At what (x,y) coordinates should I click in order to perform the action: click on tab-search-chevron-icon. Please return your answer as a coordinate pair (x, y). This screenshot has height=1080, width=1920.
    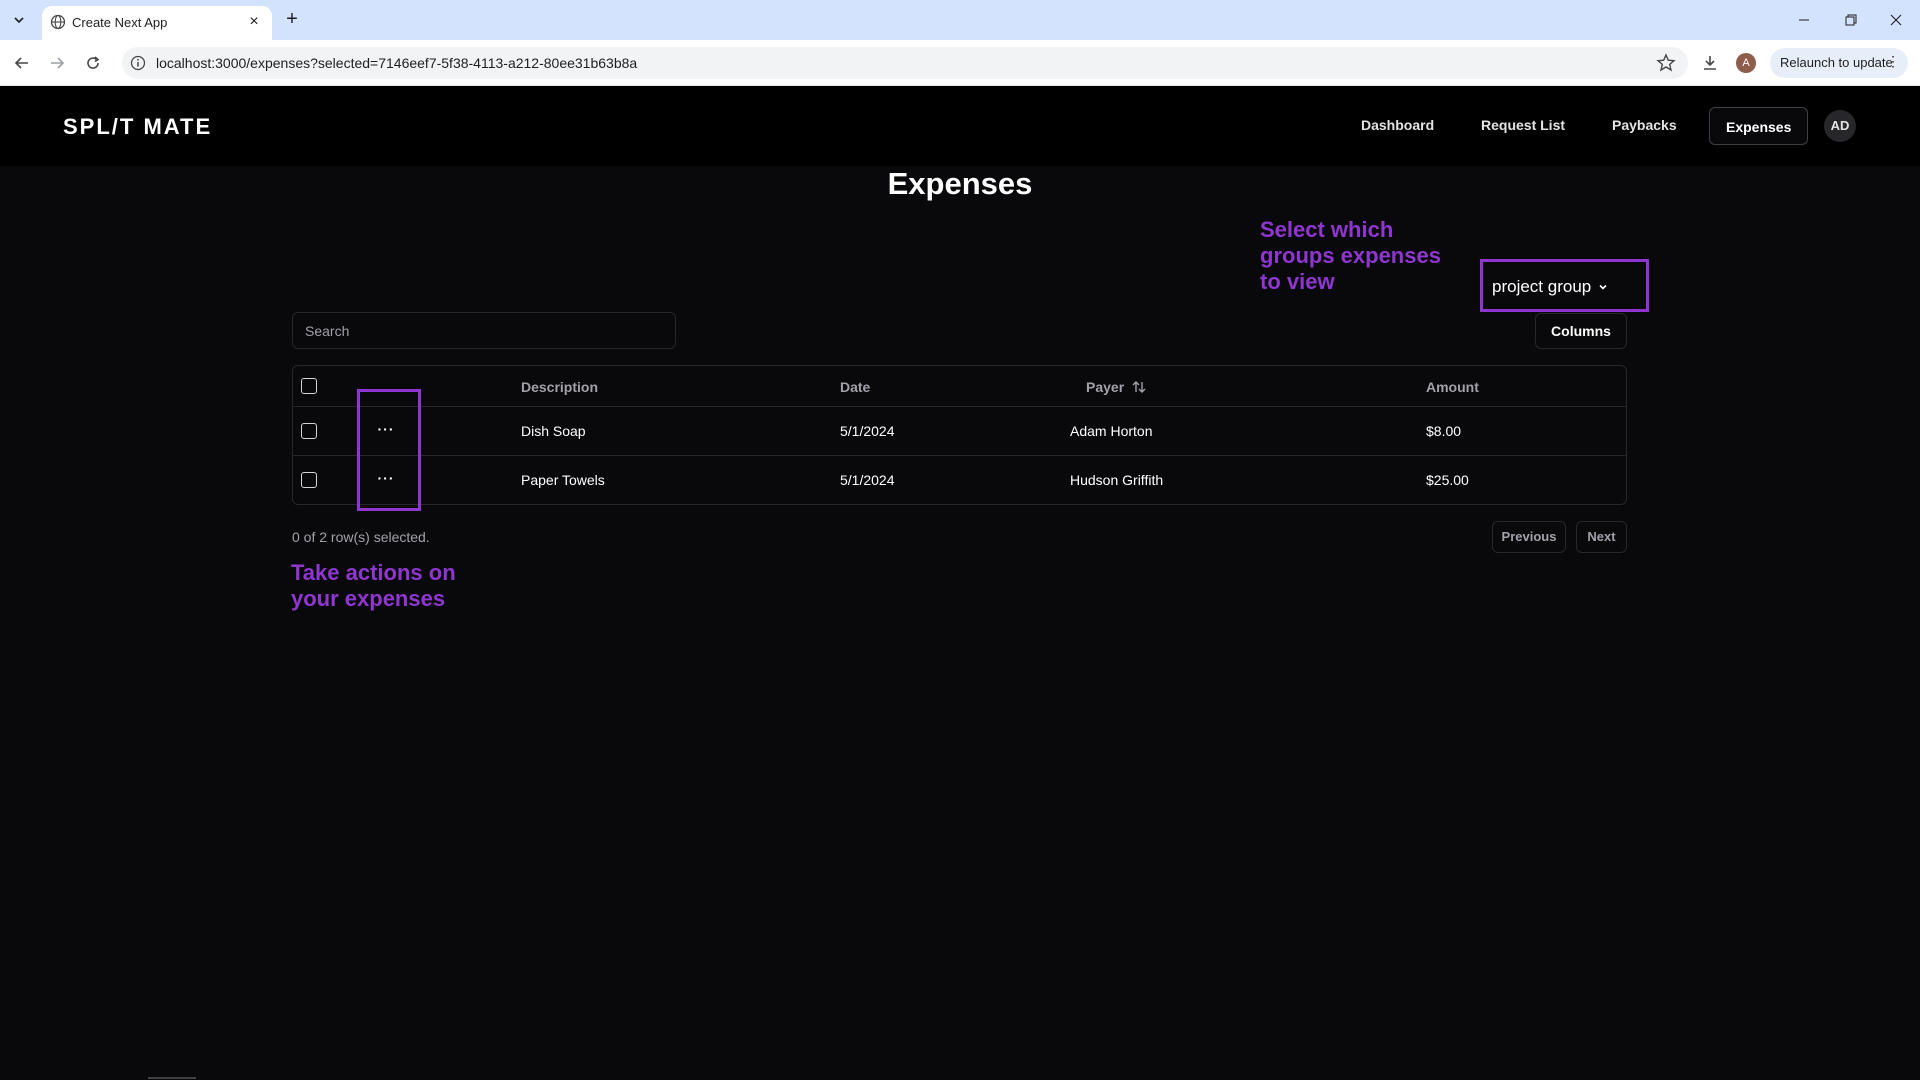
    Looking at the image, I should click on (19, 20).